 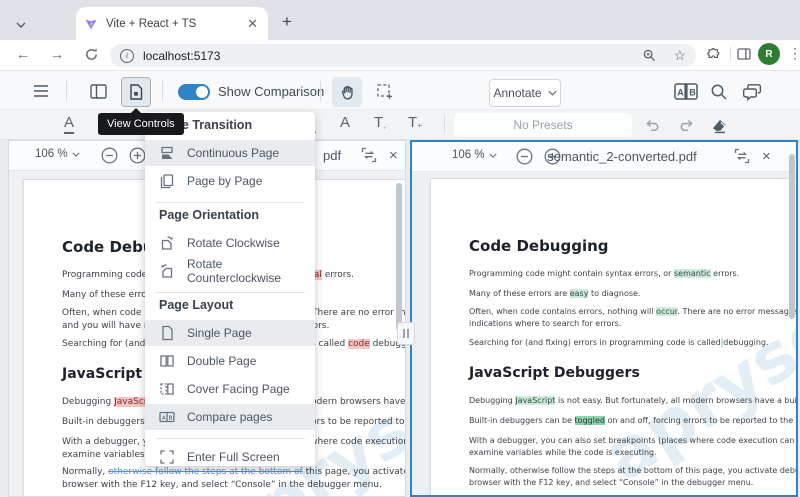 What do you see at coordinates (57, 154) in the screenshot?
I see `left-zoom-dropdown: 106 %` at bounding box center [57, 154].